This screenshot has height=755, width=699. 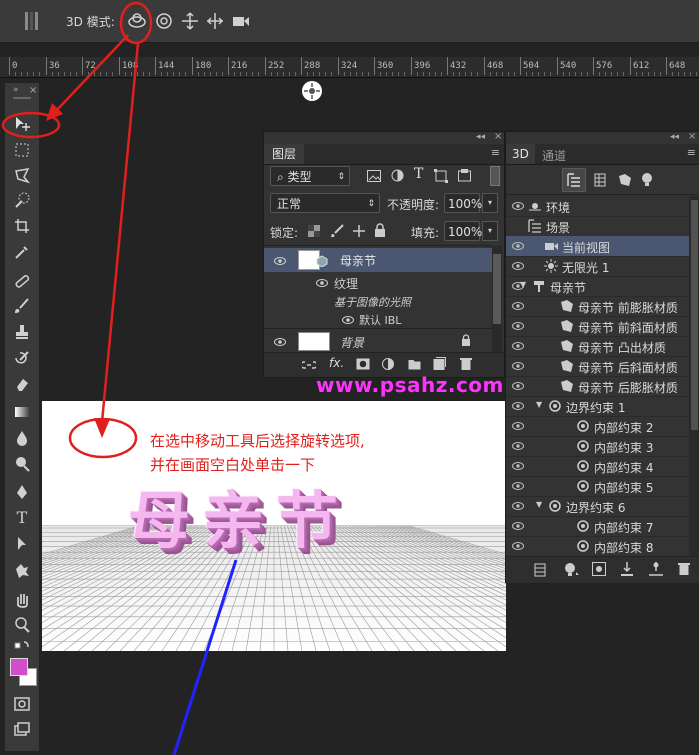 What do you see at coordinates (602, 246) in the screenshot?
I see `3d-tree-row: 当前视图` at bounding box center [602, 246].